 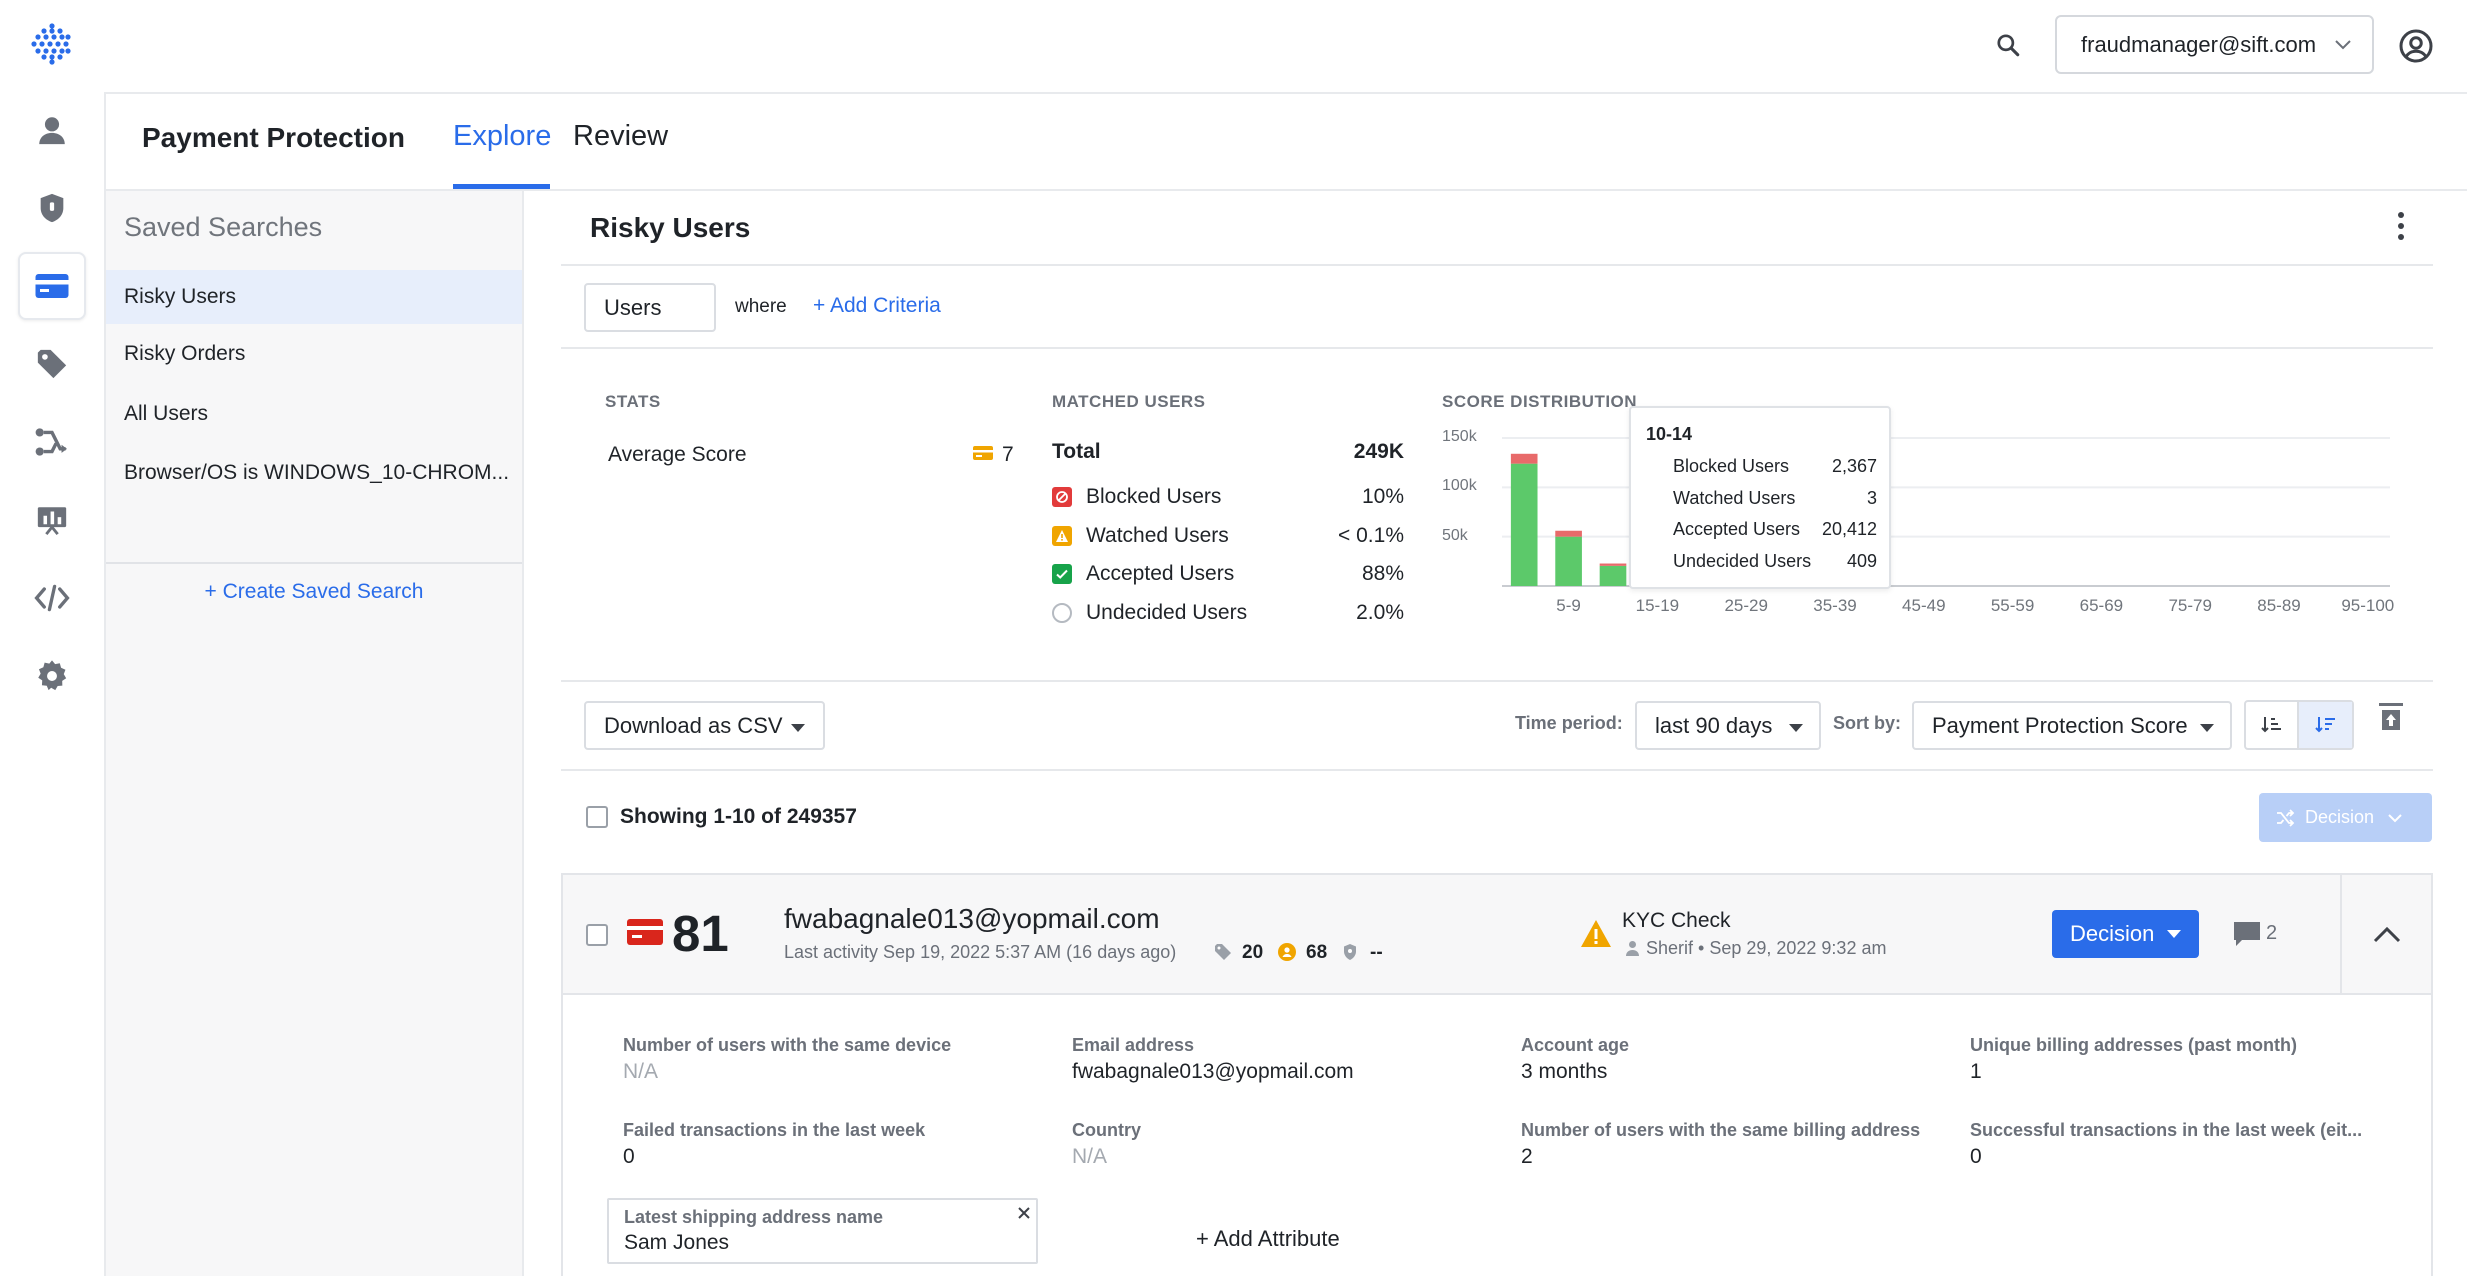 What do you see at coordinates (2391, 717) in the screenshot?
I see `export-upload-icon` at bounding box center [2391, 717].